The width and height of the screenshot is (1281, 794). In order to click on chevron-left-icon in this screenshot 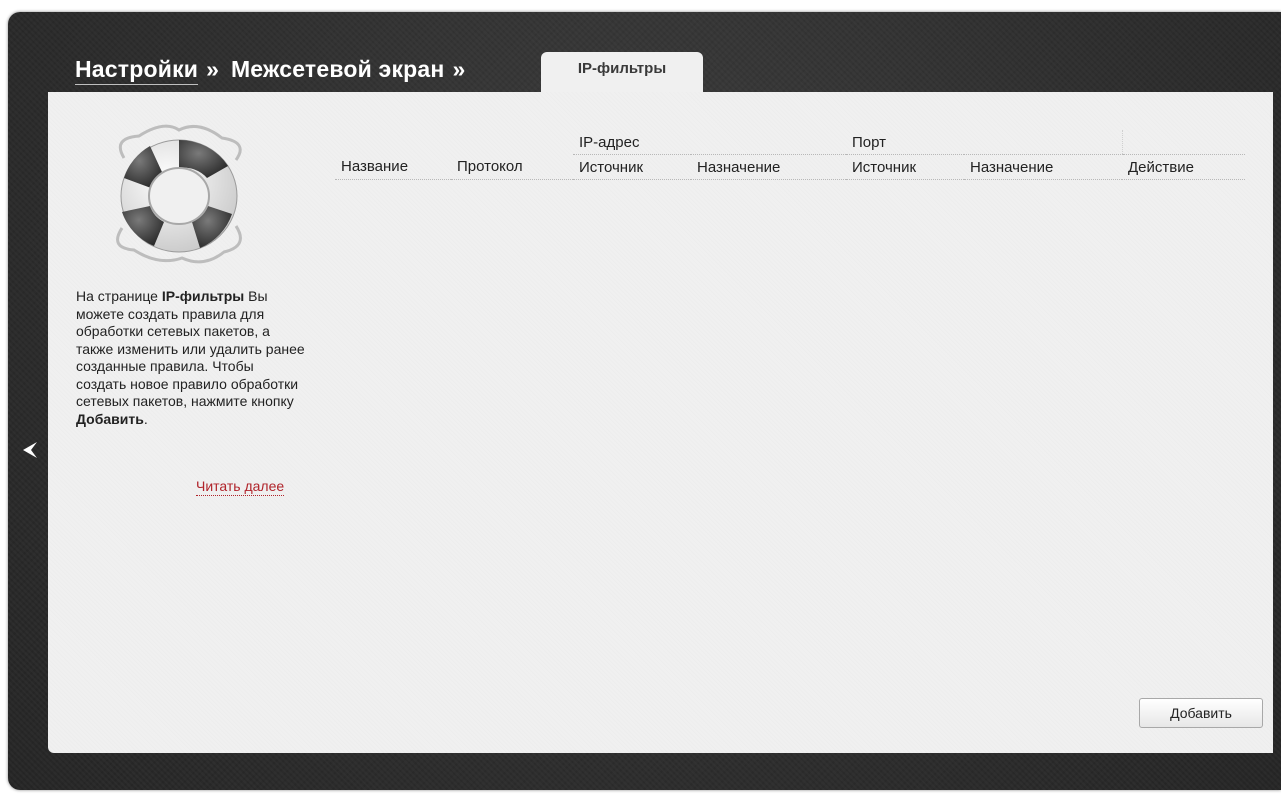, I will do `click(30, 450)`.